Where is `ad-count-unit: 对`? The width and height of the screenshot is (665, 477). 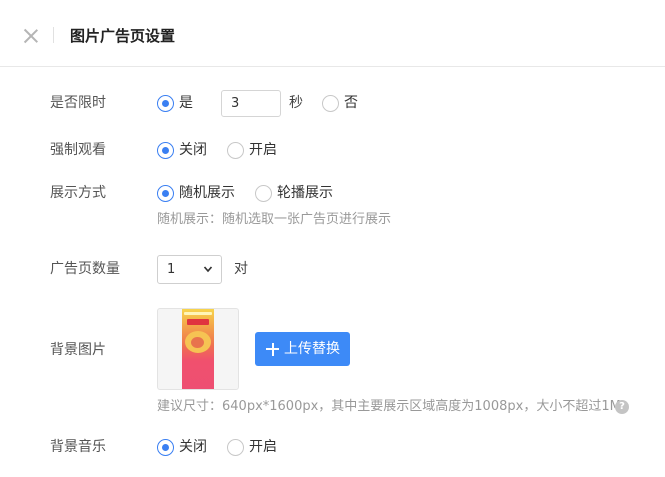 ad-count-unit: 对 is located at coordinates (241, 269).